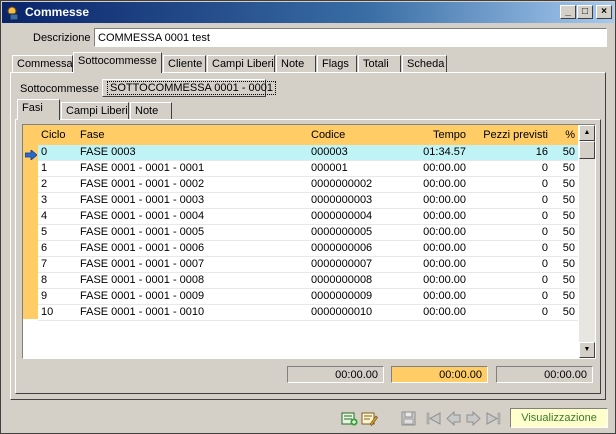  I want to click on cell-fase: FASE 0001 - 0001 - 0008, so click(142, 280).